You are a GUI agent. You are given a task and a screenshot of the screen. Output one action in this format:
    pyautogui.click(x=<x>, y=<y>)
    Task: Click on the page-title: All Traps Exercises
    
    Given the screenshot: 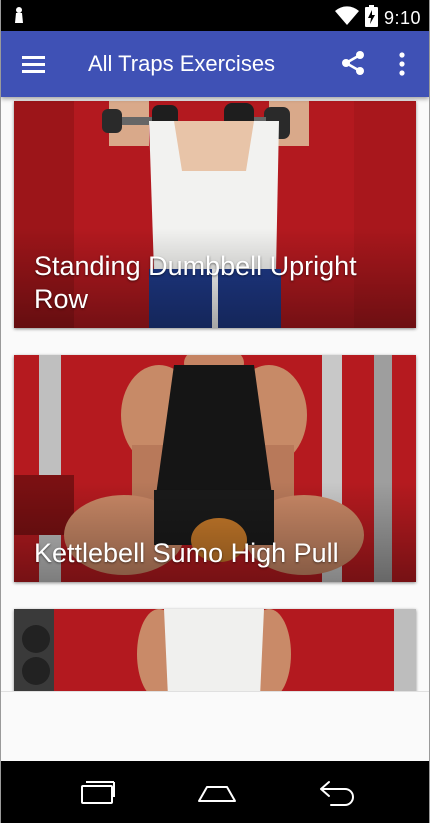 What is the action you would take?
    pyautogui.click(x=182, y=63)
    